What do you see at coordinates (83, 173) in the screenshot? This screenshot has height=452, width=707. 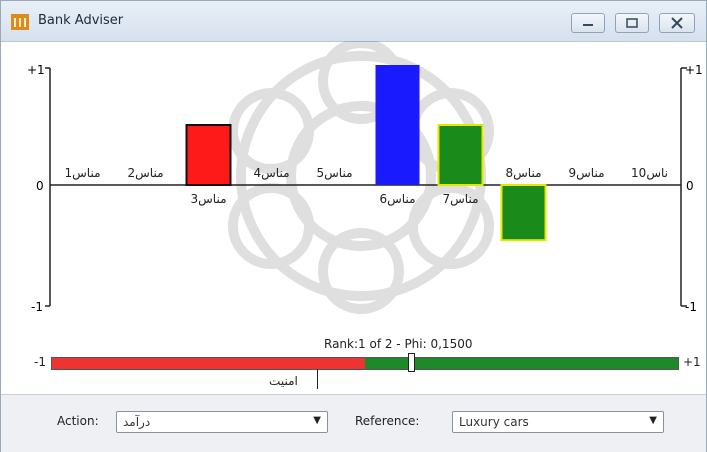 I see `category-label-1: مناس1` at bounding box center [83, 173].